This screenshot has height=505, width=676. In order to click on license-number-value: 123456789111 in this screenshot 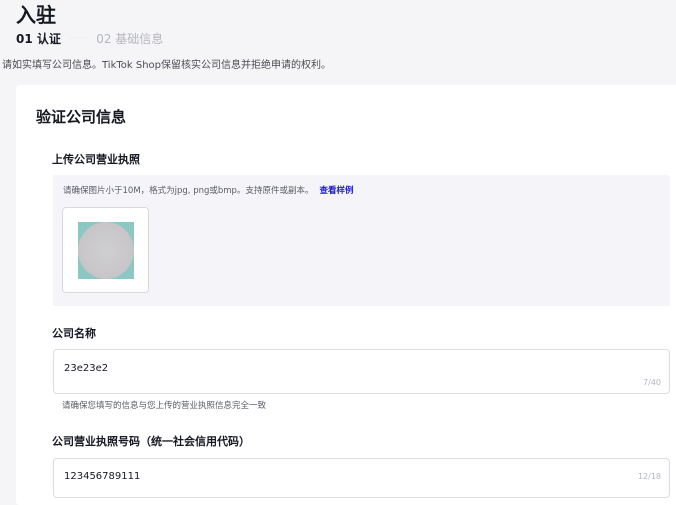, I will do `click(102, 476)`.